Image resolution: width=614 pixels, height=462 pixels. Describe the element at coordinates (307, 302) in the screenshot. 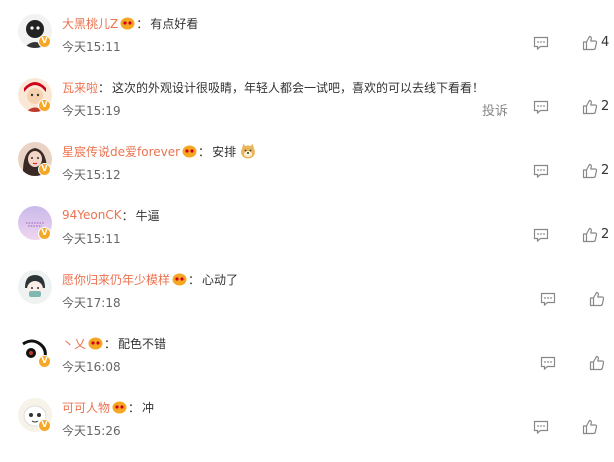

I see `comment-item: 愿你归来仍年少模样 ： 心动了 今天17:18` at that location.